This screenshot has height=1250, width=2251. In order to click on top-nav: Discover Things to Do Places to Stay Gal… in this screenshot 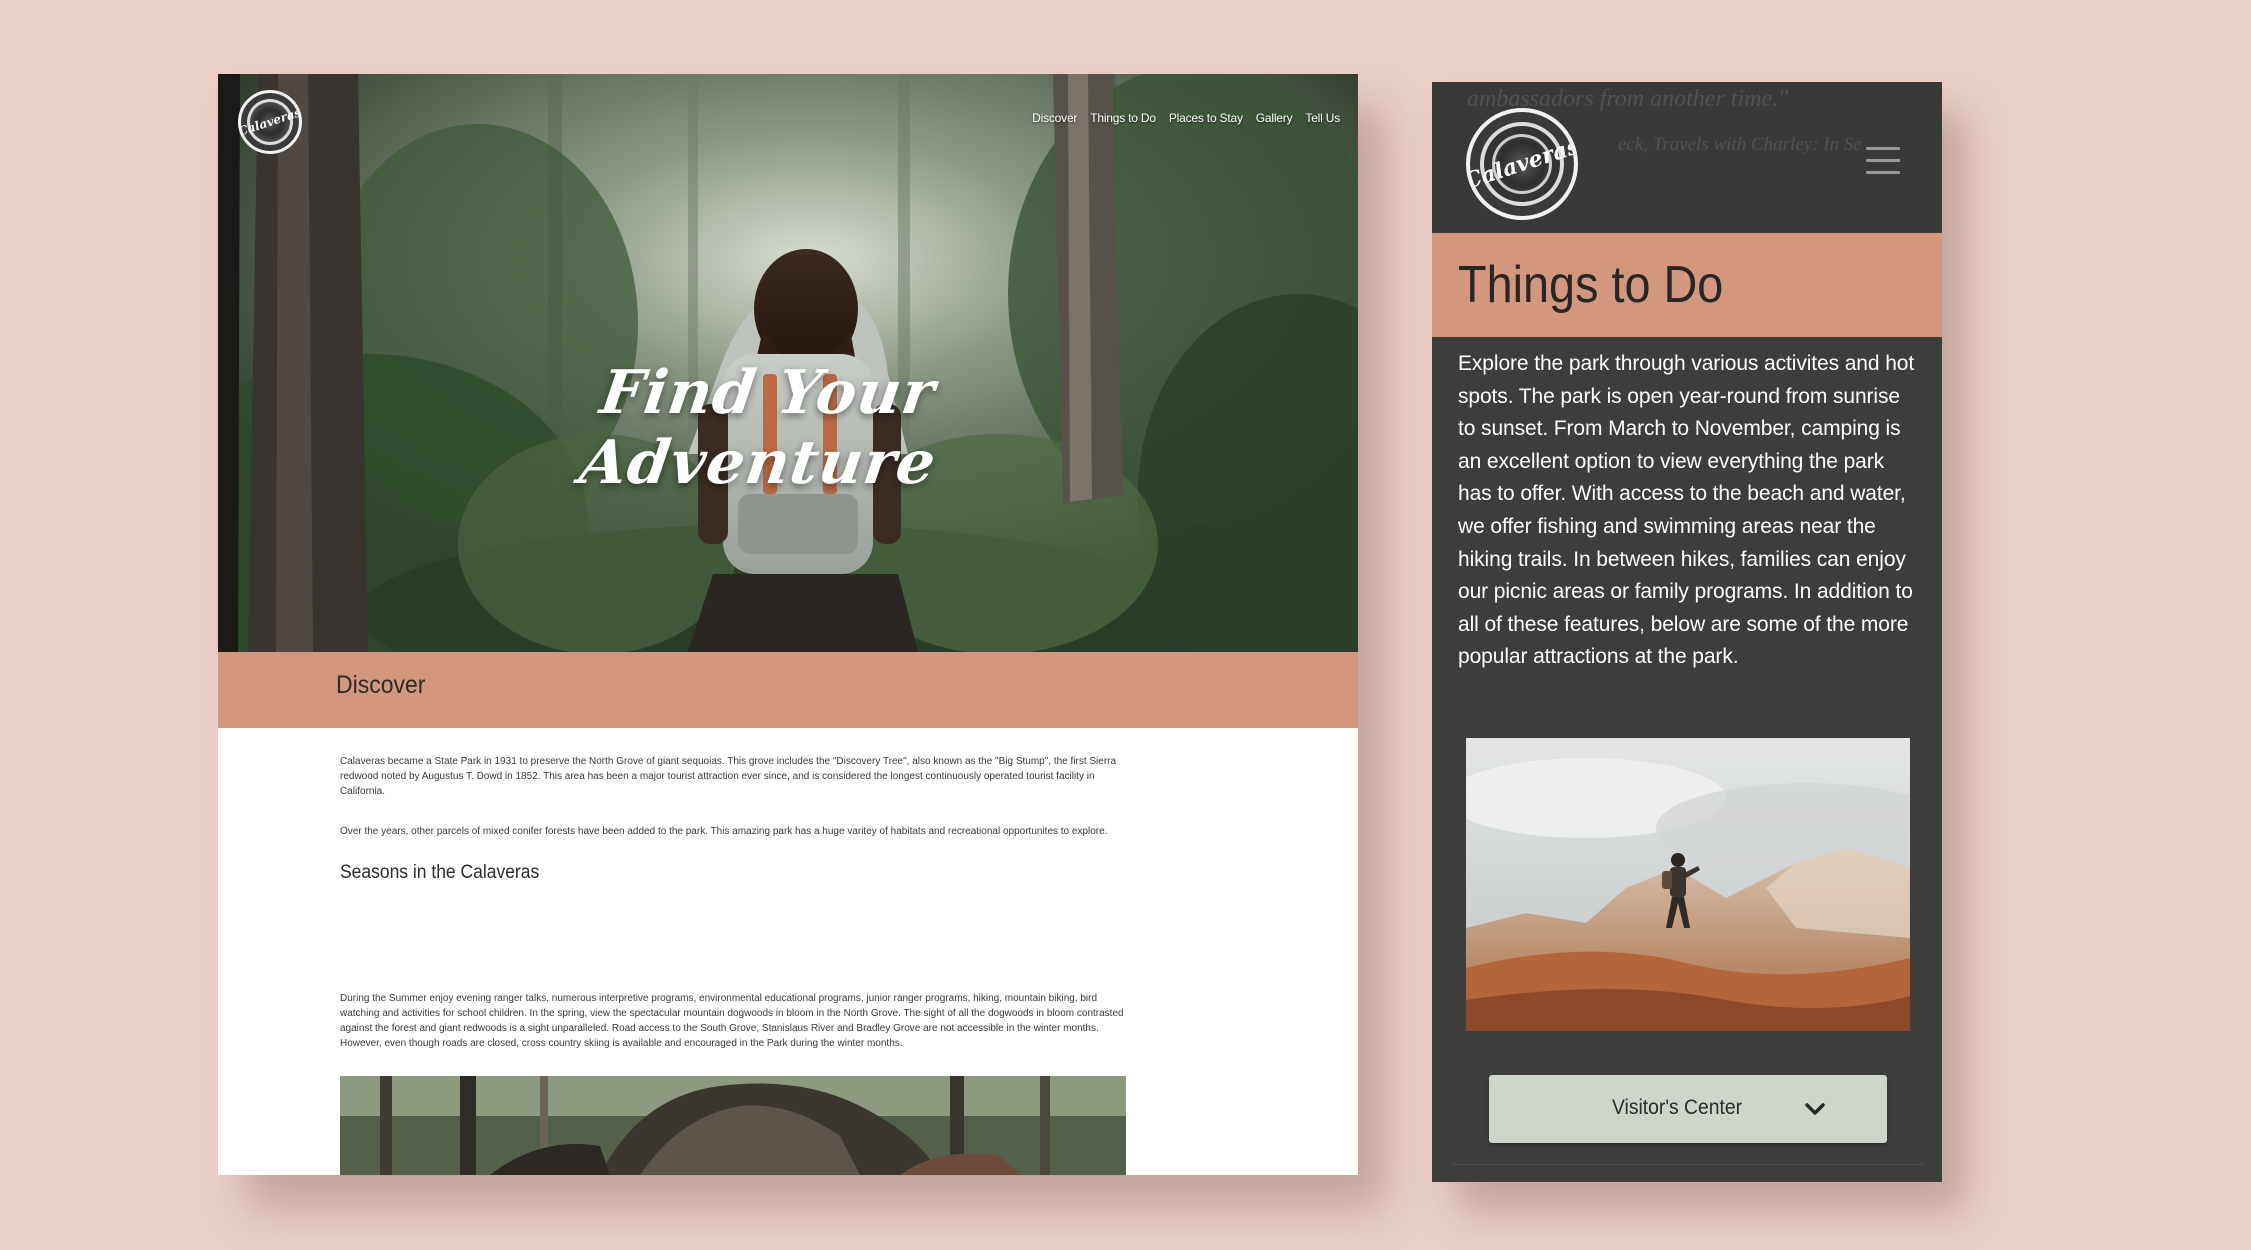, I will do `click(1186, 118)`.